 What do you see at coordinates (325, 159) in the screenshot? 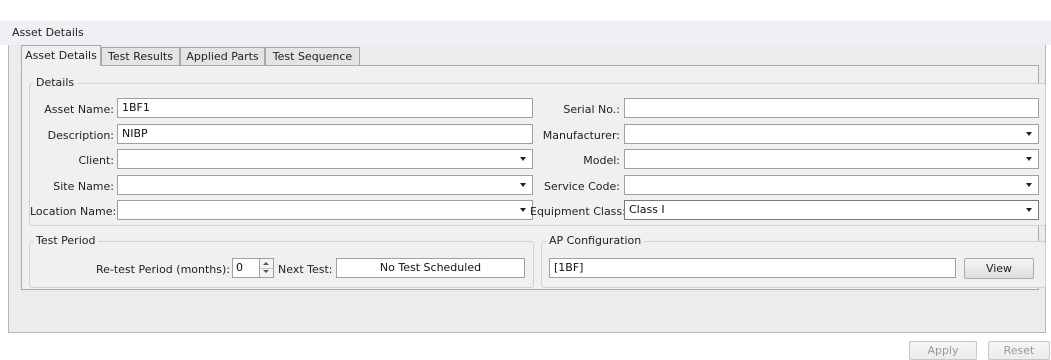
I see `client-dropdown` at bounding box center [325, 159].